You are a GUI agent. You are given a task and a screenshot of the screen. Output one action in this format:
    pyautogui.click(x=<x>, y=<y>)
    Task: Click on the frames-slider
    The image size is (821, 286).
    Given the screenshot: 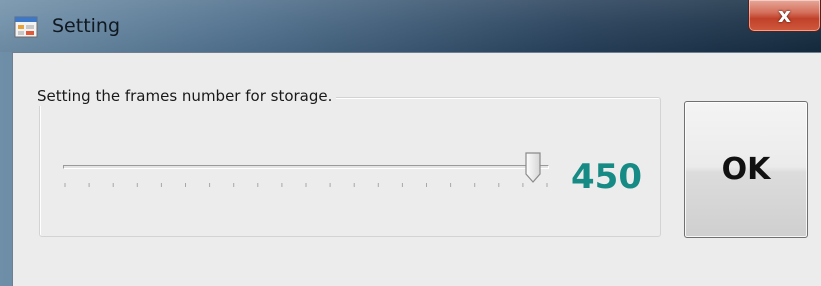 What is the action you would take?
    pyautogui.click(x=307, y=171)
    